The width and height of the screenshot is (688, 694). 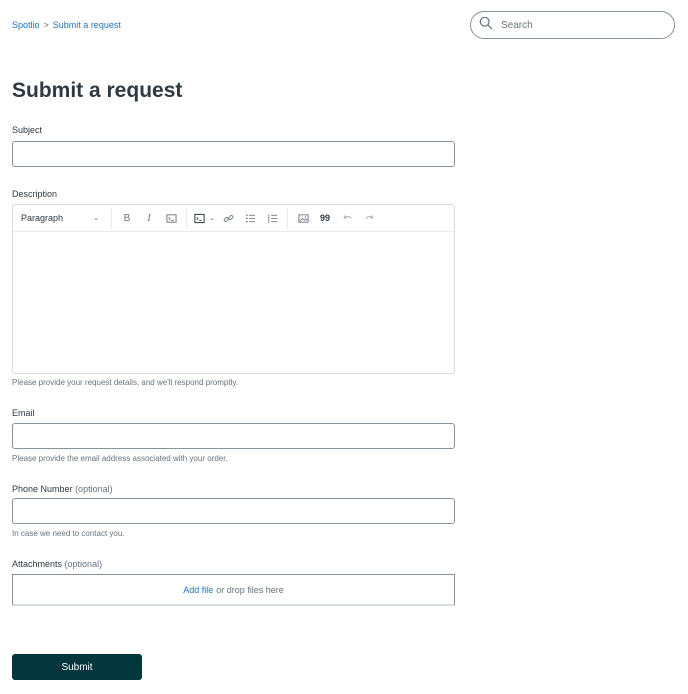 I want to click on redo-icon, so click(x=369, y=216).